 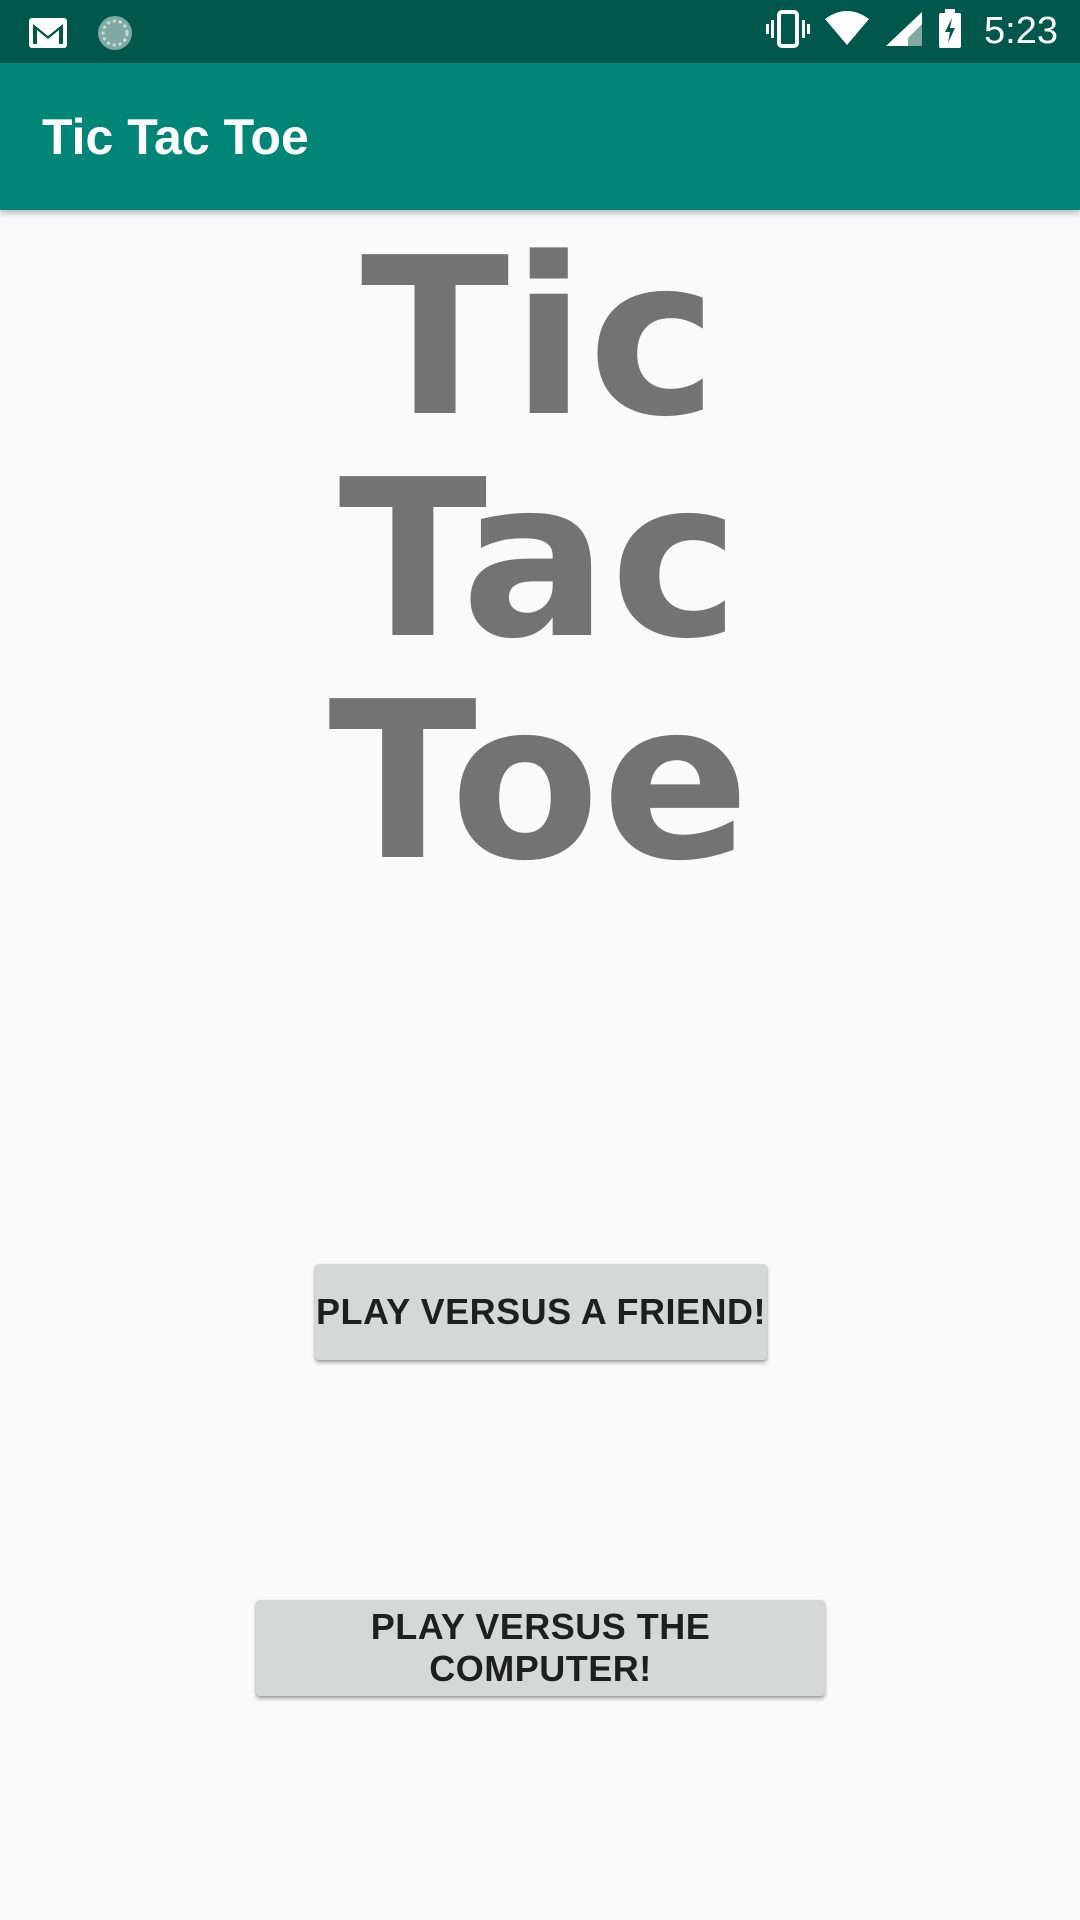 I want to click on battery-charging-icon, so click(x=950, y=31).